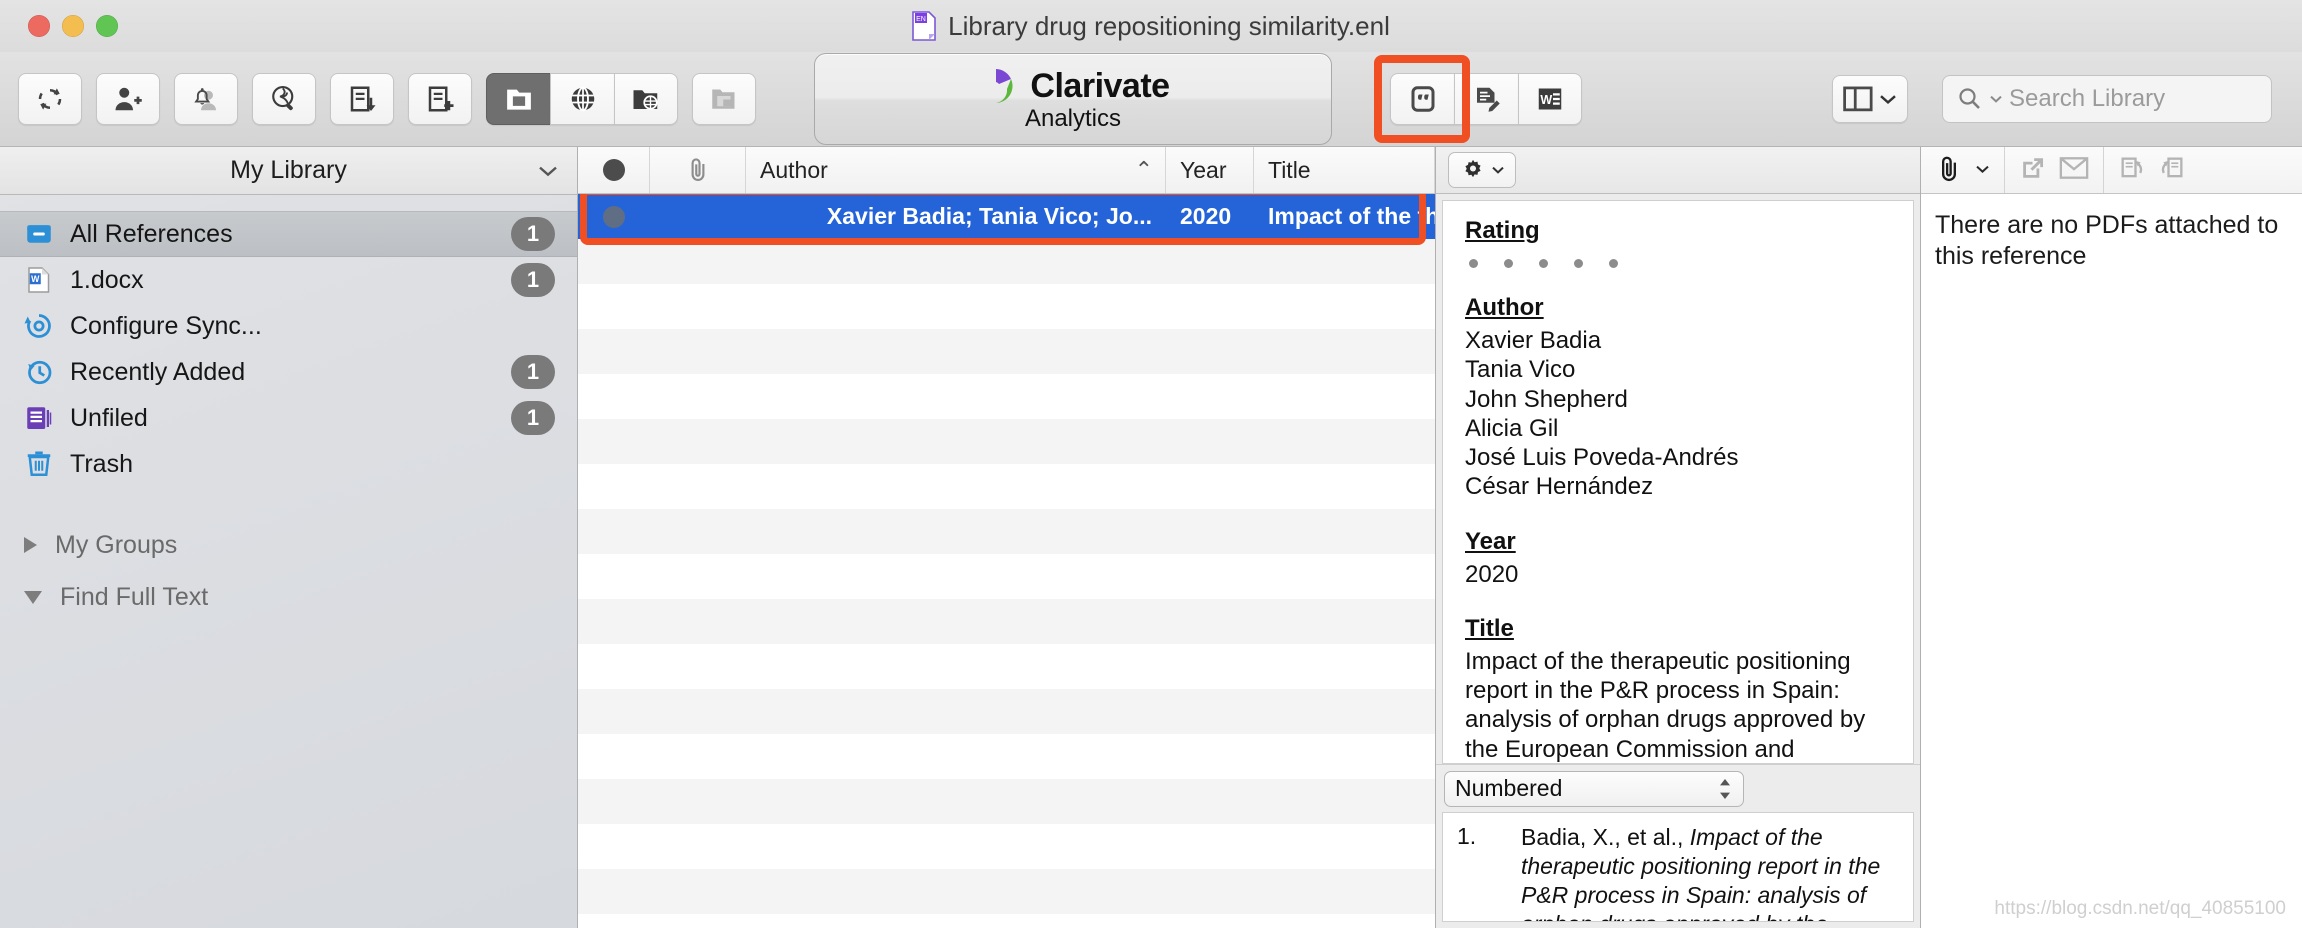 The width and height of the screenshot is (2302, 928). What do you see at coordinates (614, 216) in the screenshot?
I see `row-read-indicator` at bounding box center [614, 216].